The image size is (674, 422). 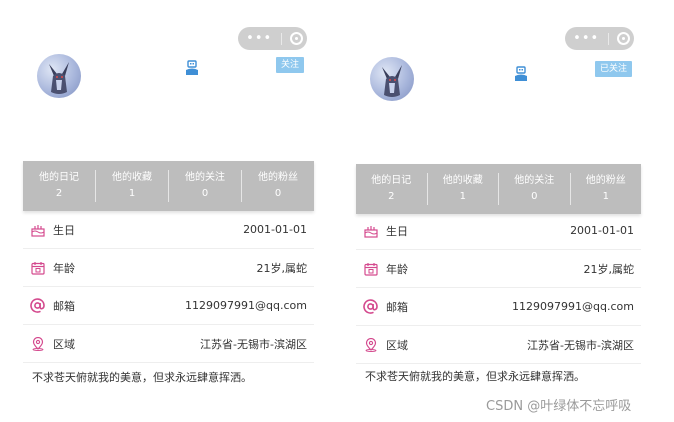 I want to click on stats-bar: 他的日记 2 他的收藏 1 他的关注 0 他的粉丝 1, so click(x=498, y=189).